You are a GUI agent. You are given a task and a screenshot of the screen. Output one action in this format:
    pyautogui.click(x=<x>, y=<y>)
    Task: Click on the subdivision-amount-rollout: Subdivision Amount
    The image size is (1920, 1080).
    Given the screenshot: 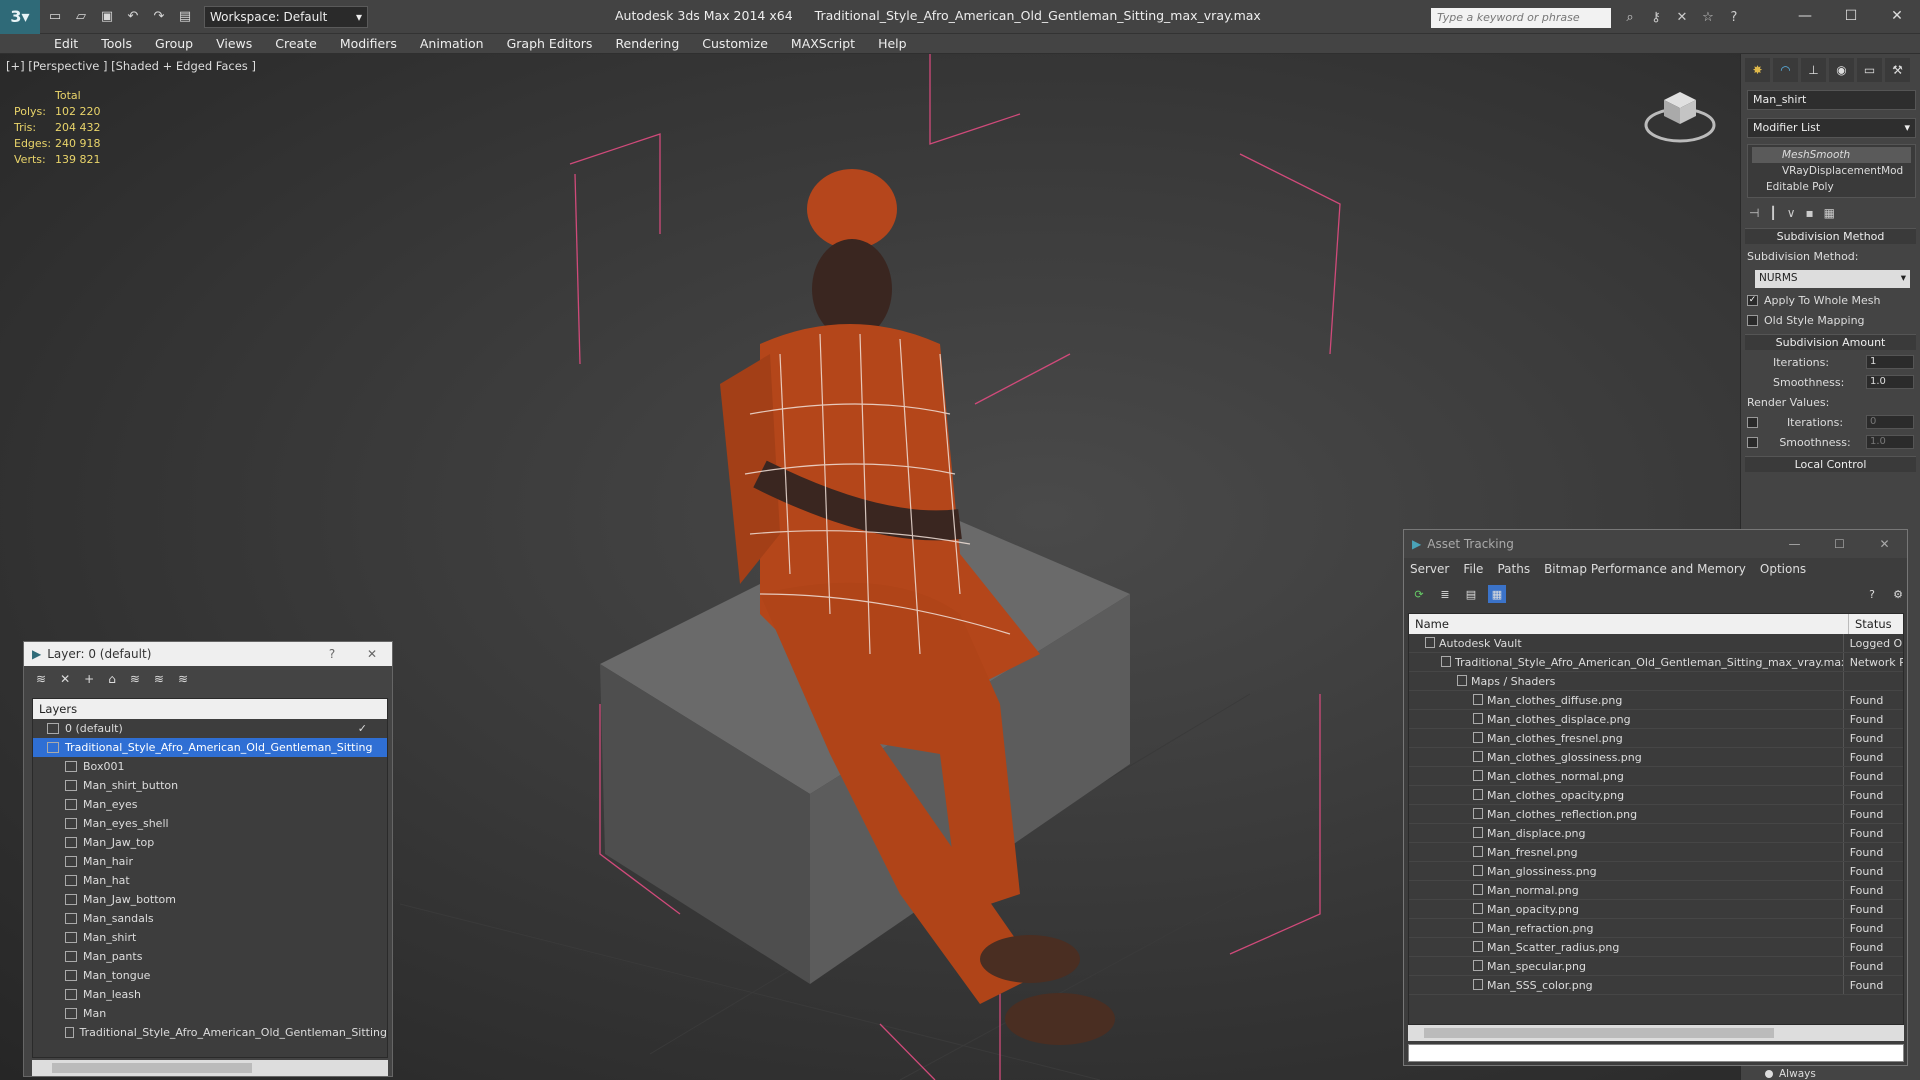 What is the action you would take?
    pyautogui.click(x=1830, y=342)
    